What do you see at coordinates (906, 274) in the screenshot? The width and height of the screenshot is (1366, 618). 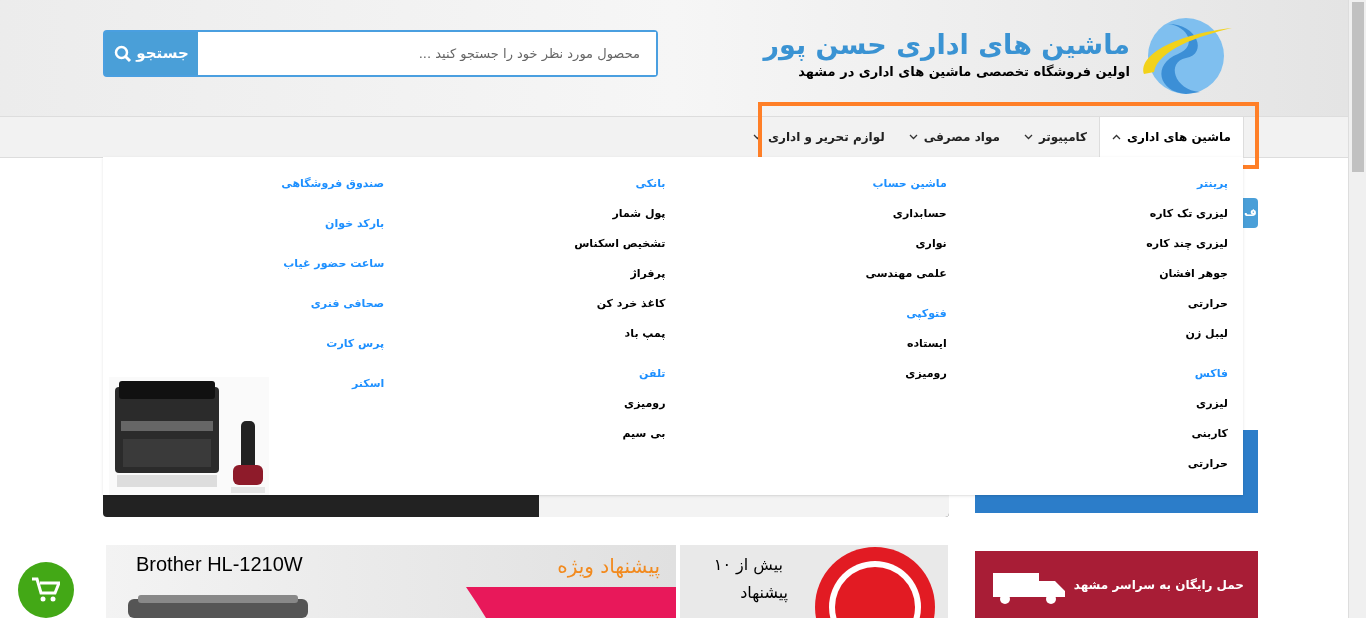 I see `menu-item-link: علمی مهندسی` at bounding box center [906, 274].